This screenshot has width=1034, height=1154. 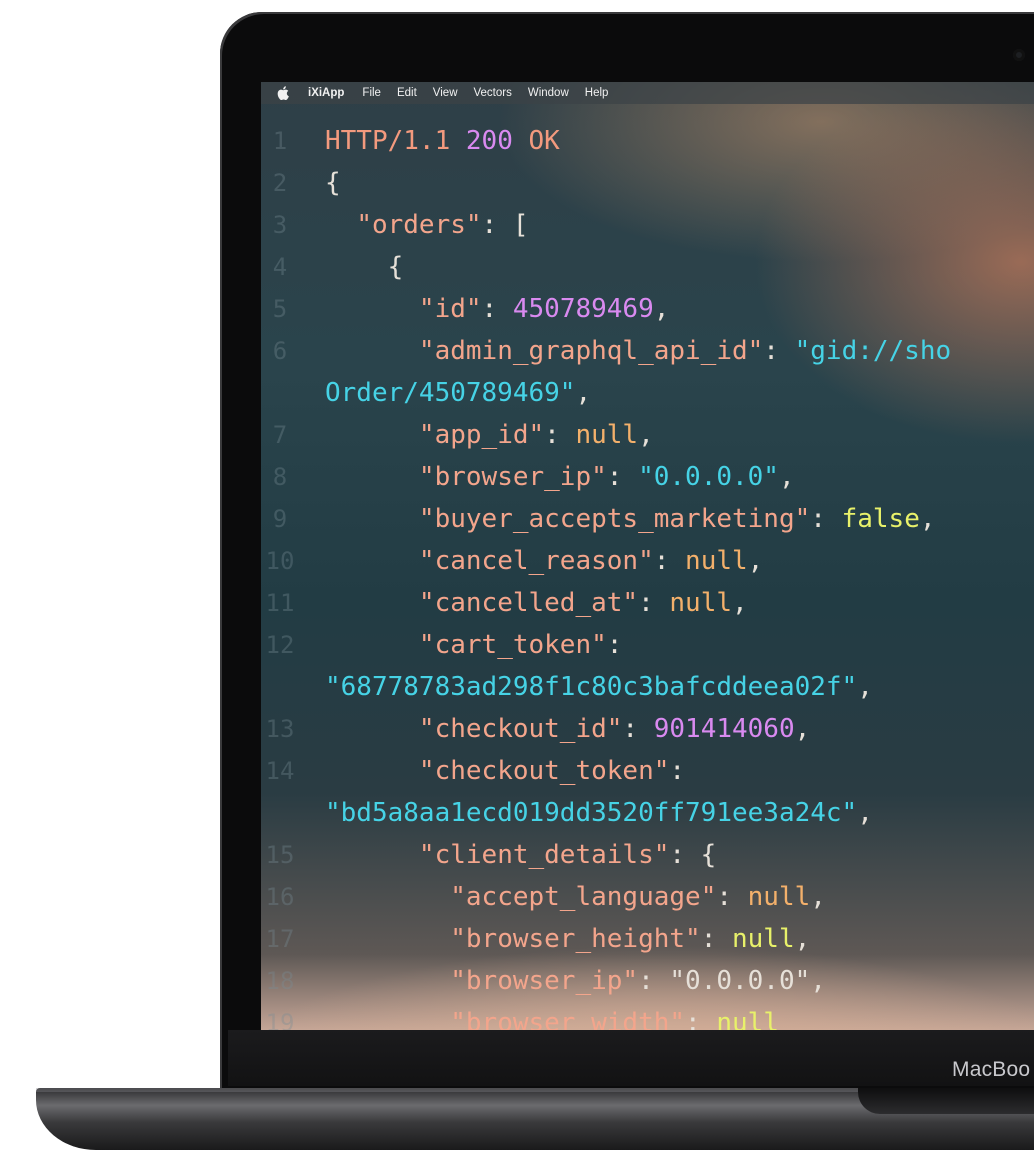 What do you see at coordinates (724, 729) in the screenshot?
I see `code-token: 901414060` at bounding box center [724, 729].